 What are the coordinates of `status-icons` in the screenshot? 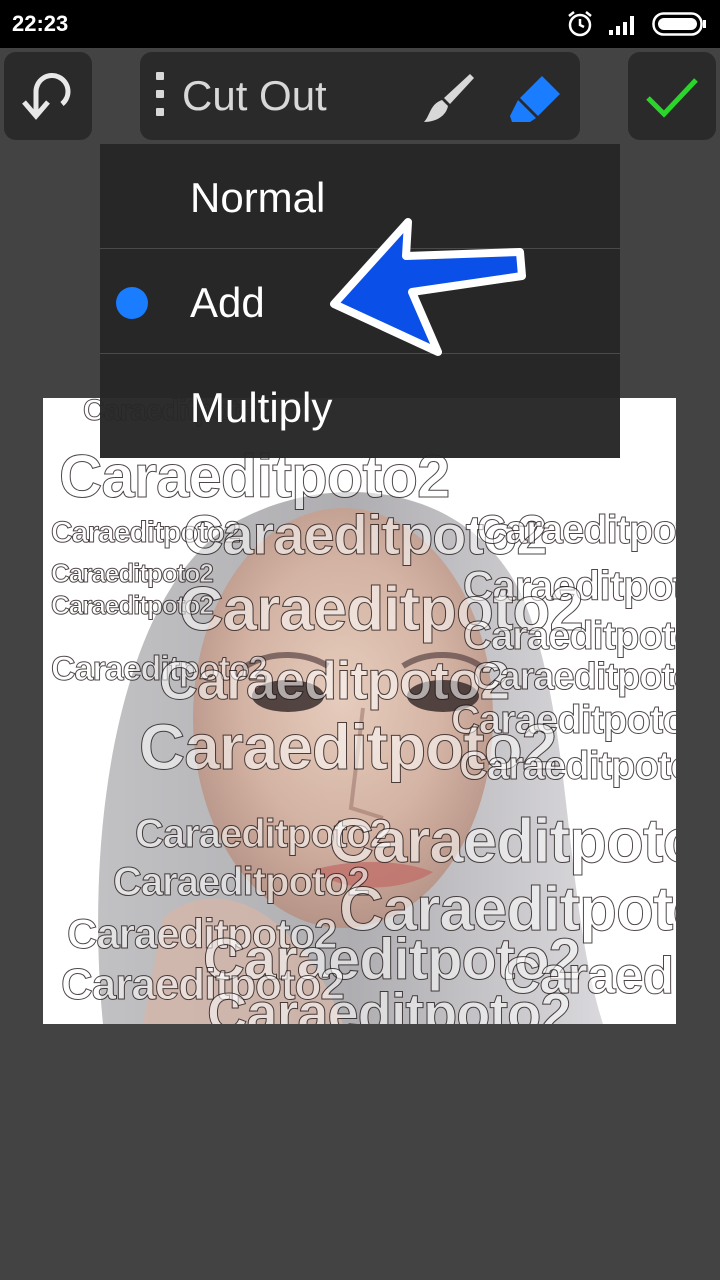 It's located at (637, 24).